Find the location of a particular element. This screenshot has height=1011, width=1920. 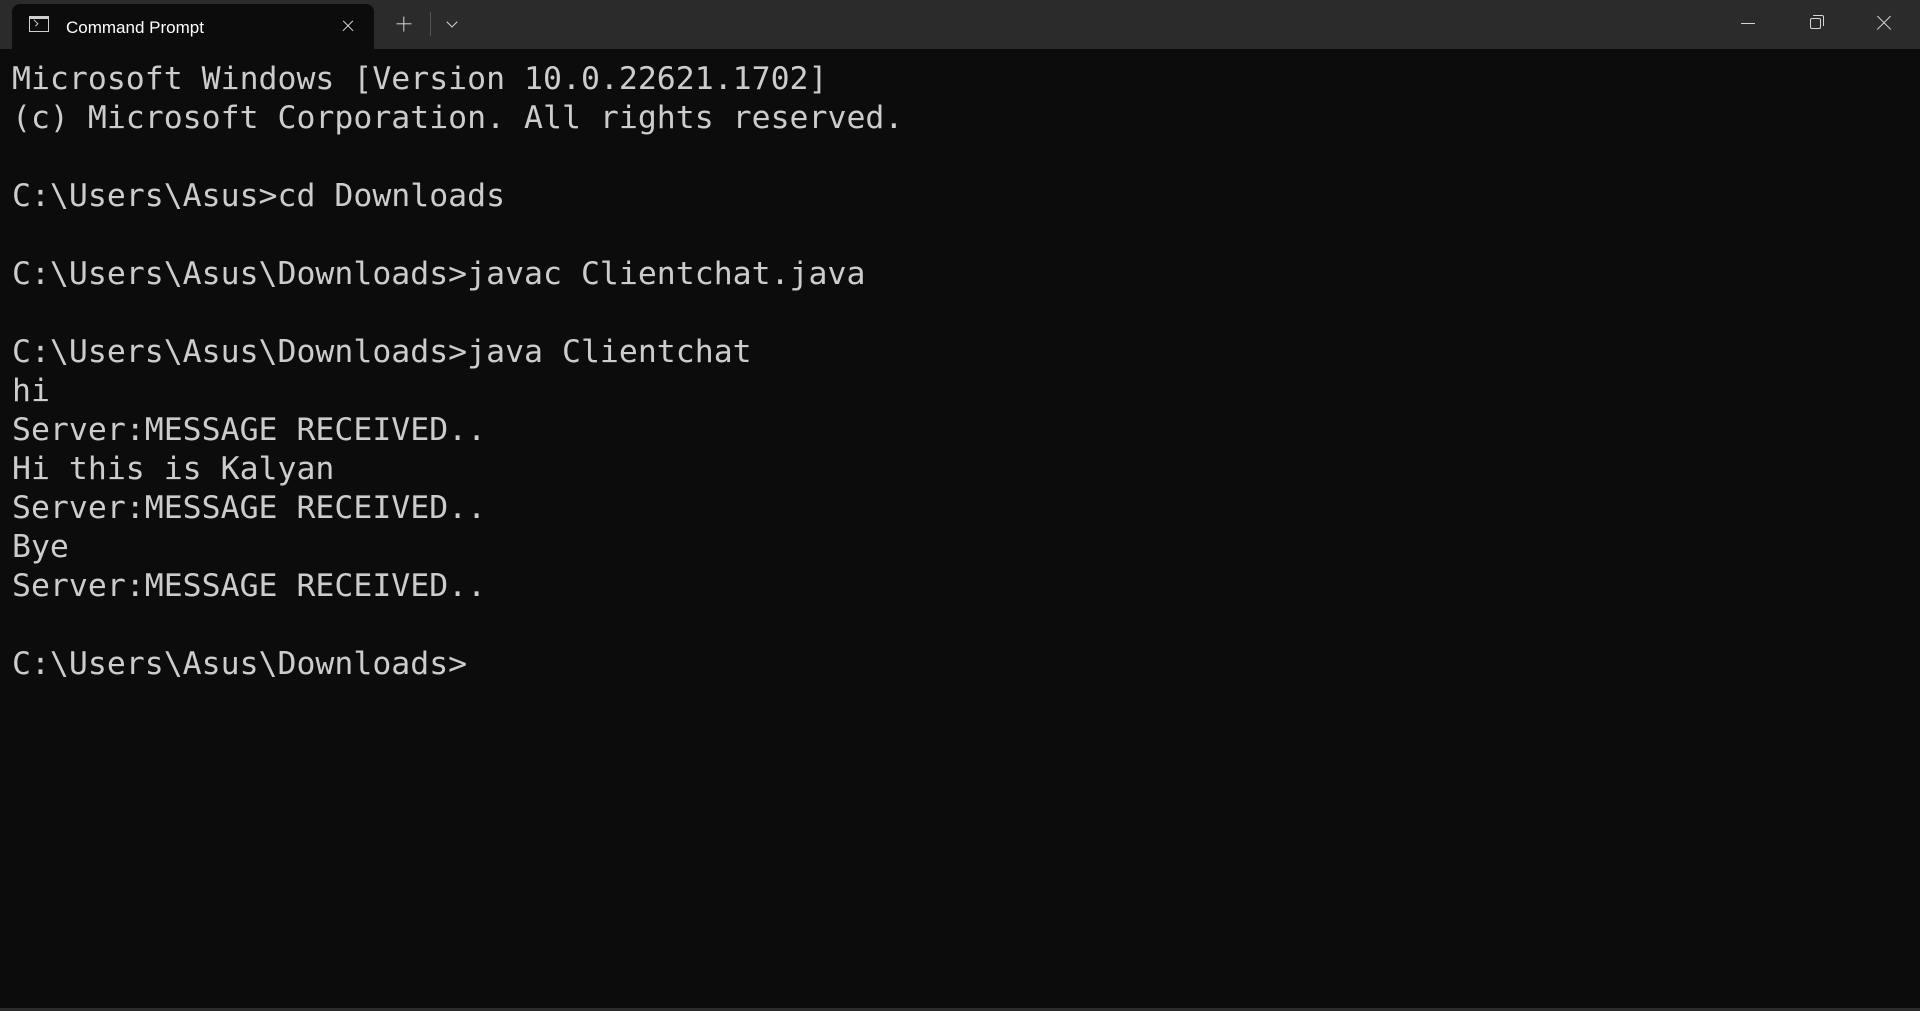

chevron-down-icon is located at coordinates (452, 24).